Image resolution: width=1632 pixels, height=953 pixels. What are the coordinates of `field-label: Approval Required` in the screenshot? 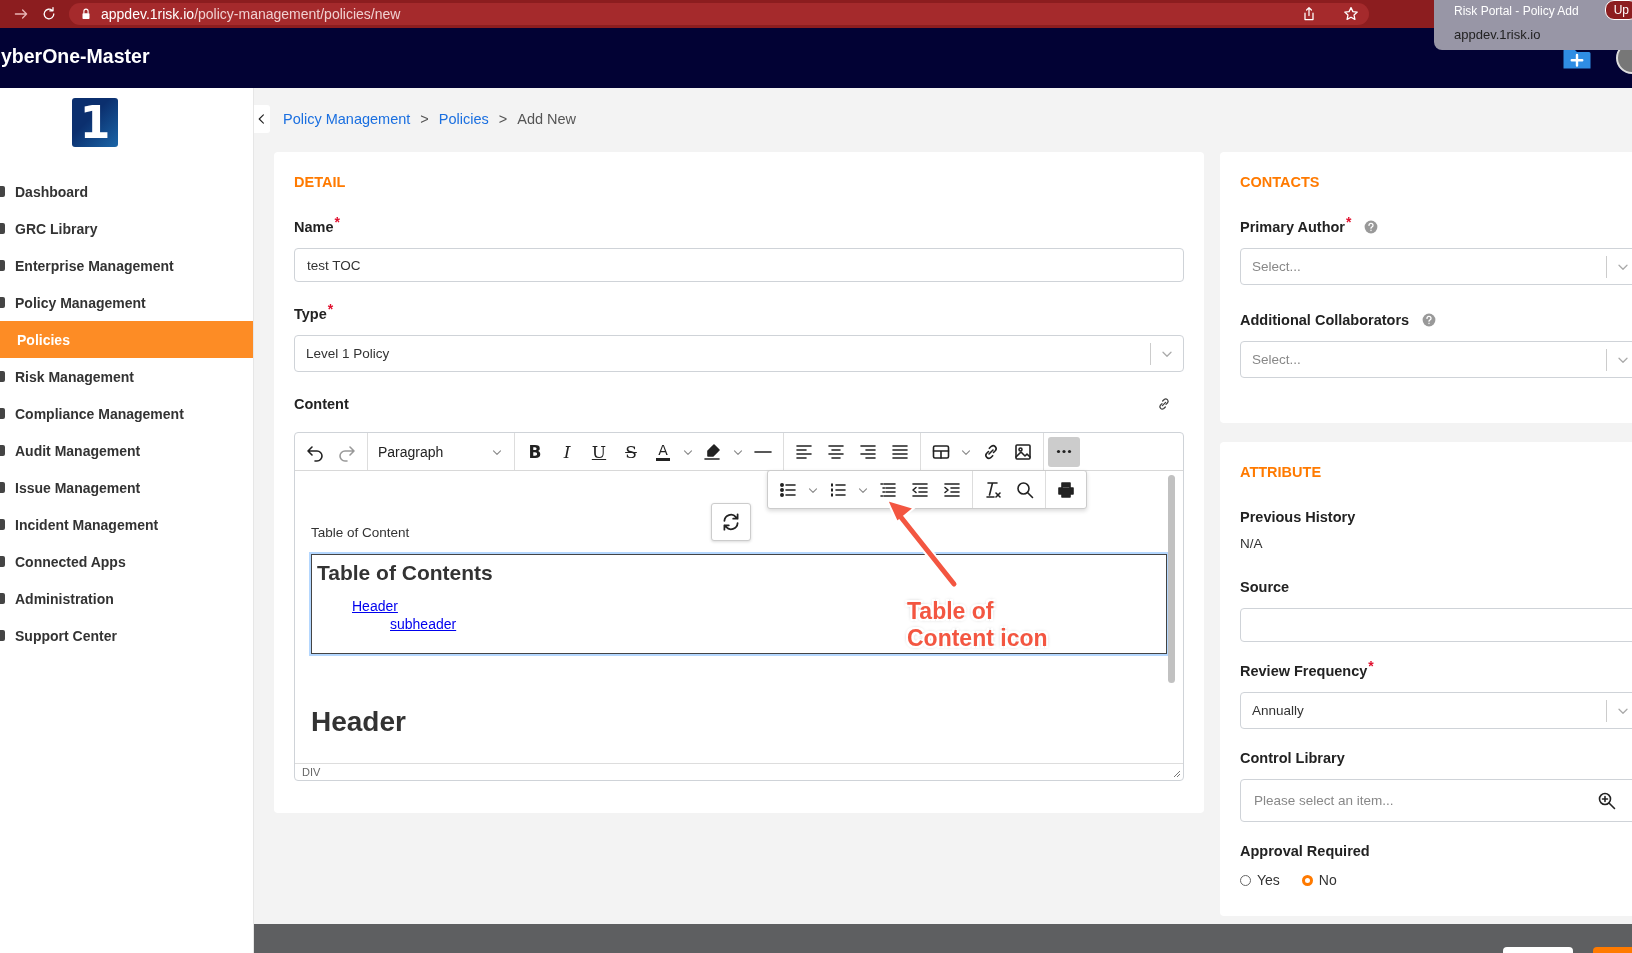 It's located at (1305, 851).